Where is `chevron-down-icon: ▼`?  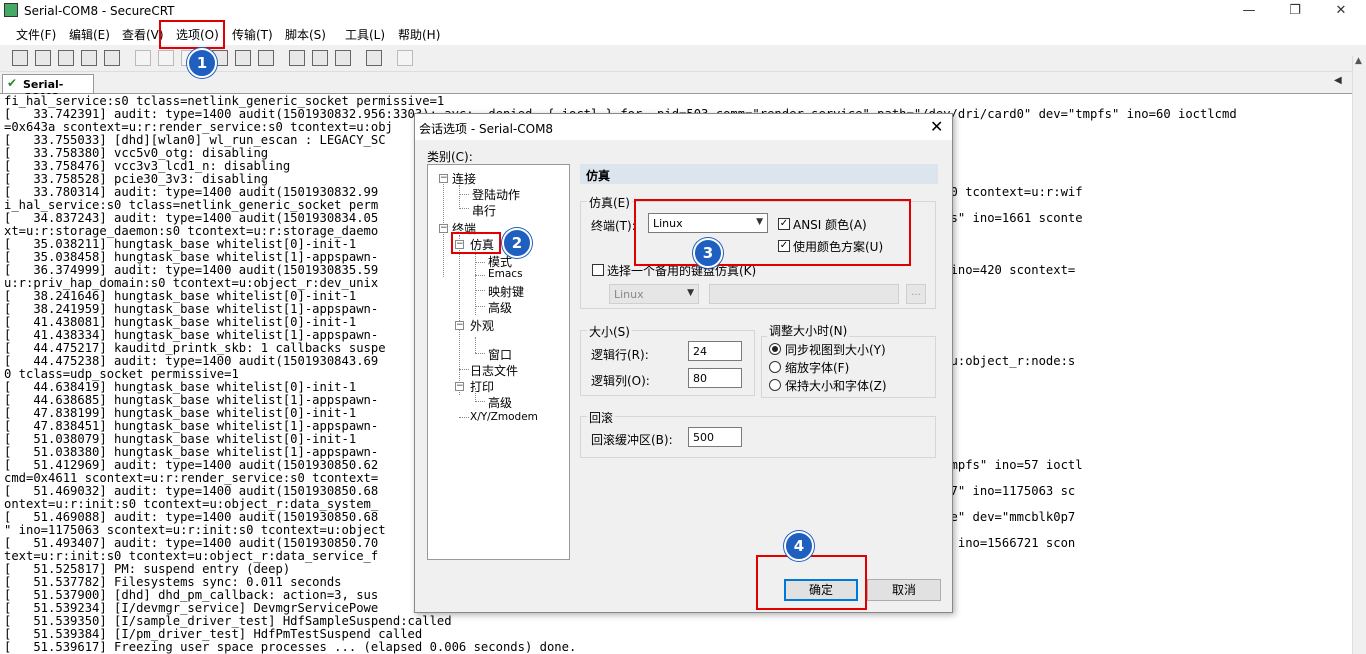
chevron-down-icon: ▼ is located at coordinates (690, 293).